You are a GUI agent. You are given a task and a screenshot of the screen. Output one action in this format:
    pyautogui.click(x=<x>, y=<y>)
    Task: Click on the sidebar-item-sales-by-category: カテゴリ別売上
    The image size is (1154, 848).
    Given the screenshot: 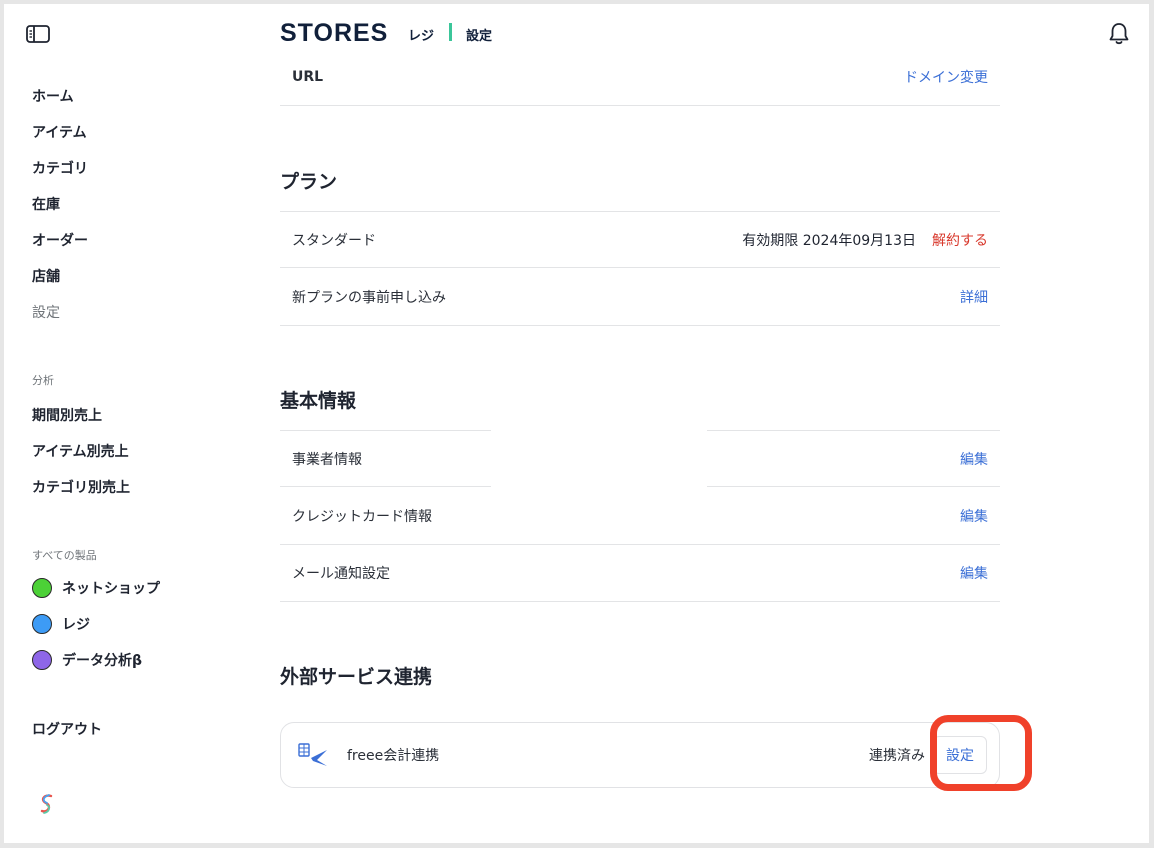 What is the action you would take?
    pyautogui.click(x=81, y=487)
    